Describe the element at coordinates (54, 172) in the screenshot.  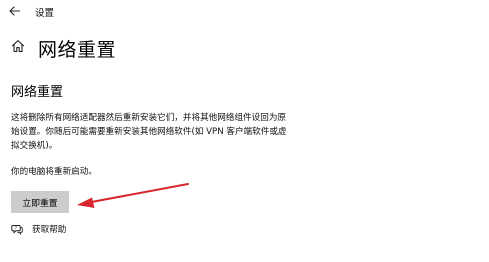
I see `restart-note: 你的电脑将重新启动。` at that location.